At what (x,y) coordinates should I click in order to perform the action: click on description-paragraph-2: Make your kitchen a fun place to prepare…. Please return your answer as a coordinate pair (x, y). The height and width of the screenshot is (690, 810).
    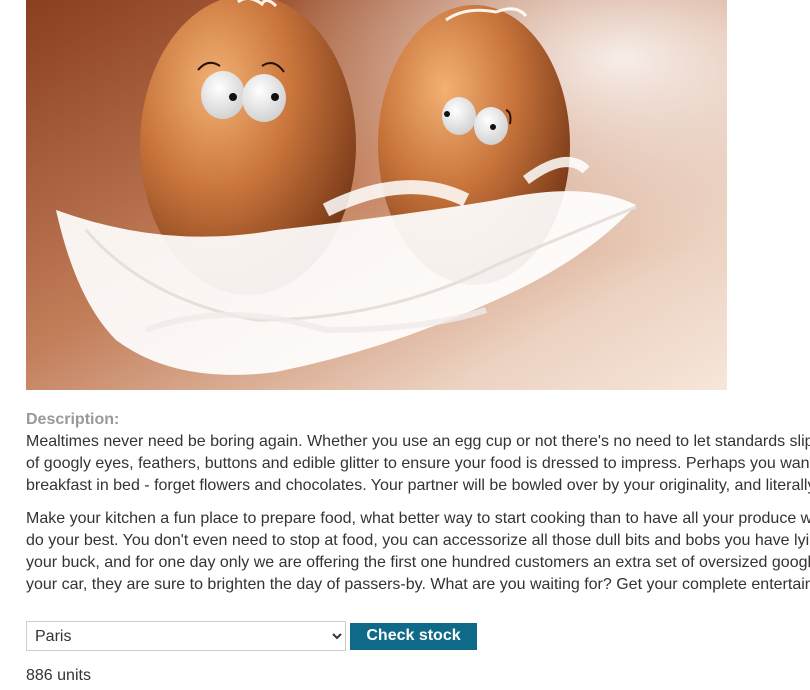
    Looking at the image, I should click on (418, 552).